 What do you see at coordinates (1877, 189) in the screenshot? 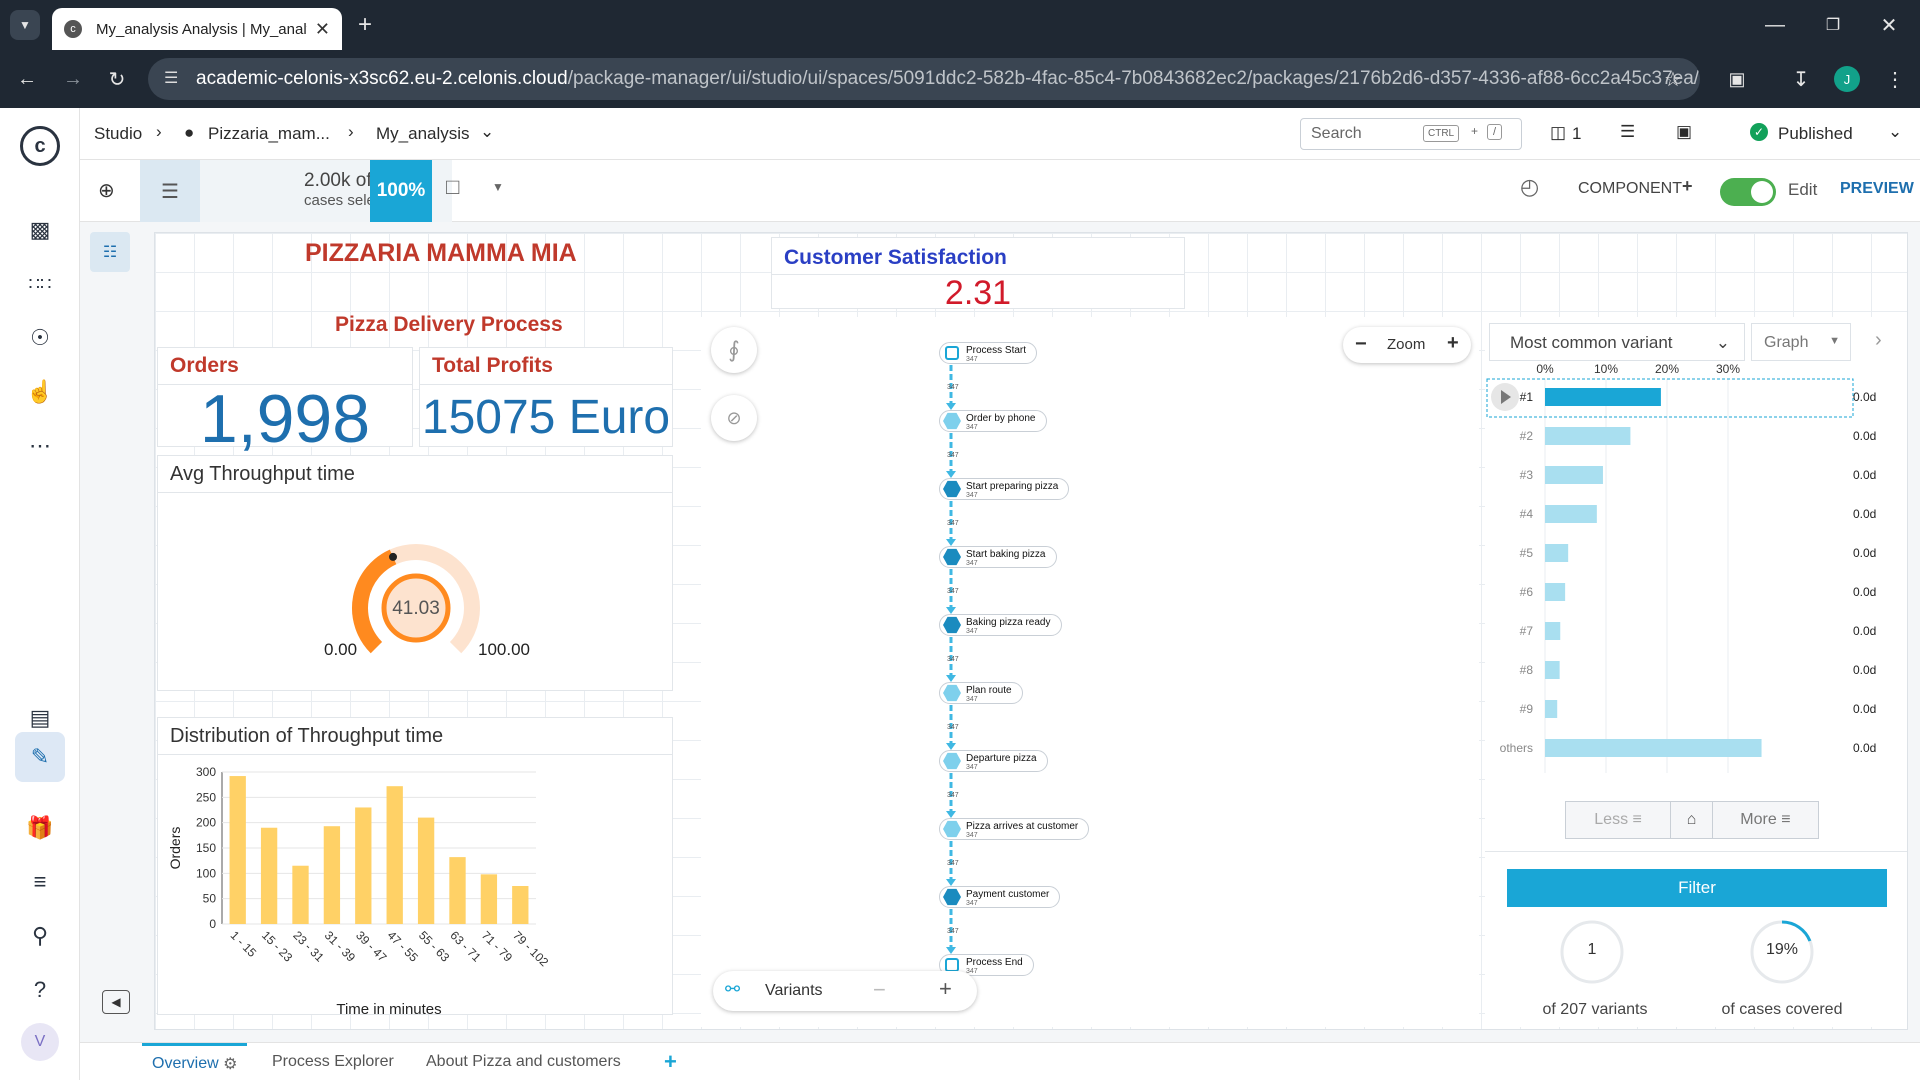
I see `preview-button: PREVIEW` at bounding box center [1877, 189].